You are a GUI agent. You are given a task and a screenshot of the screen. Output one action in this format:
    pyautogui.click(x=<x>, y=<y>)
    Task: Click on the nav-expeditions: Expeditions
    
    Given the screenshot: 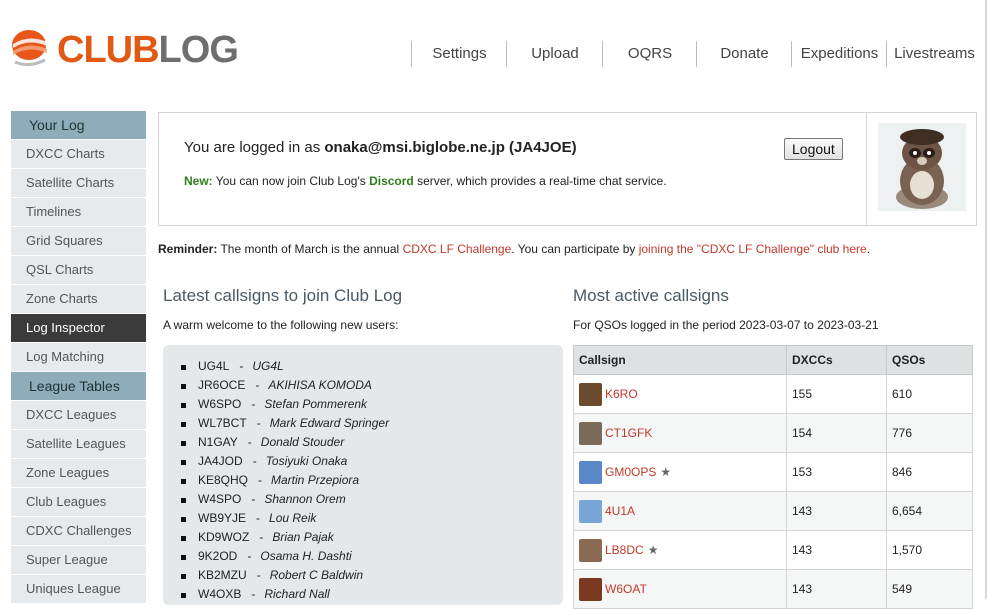 What is the action you would take?
    pyautogui.click(x=839, y=54)
    